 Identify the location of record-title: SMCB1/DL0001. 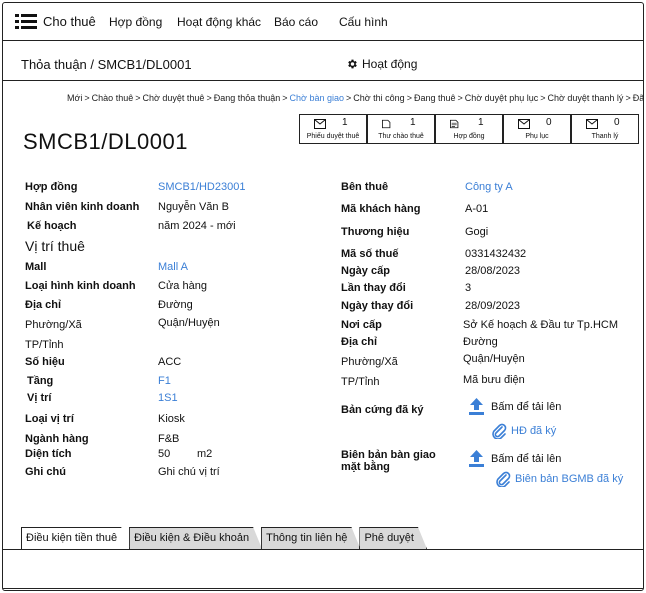
(105, 141).